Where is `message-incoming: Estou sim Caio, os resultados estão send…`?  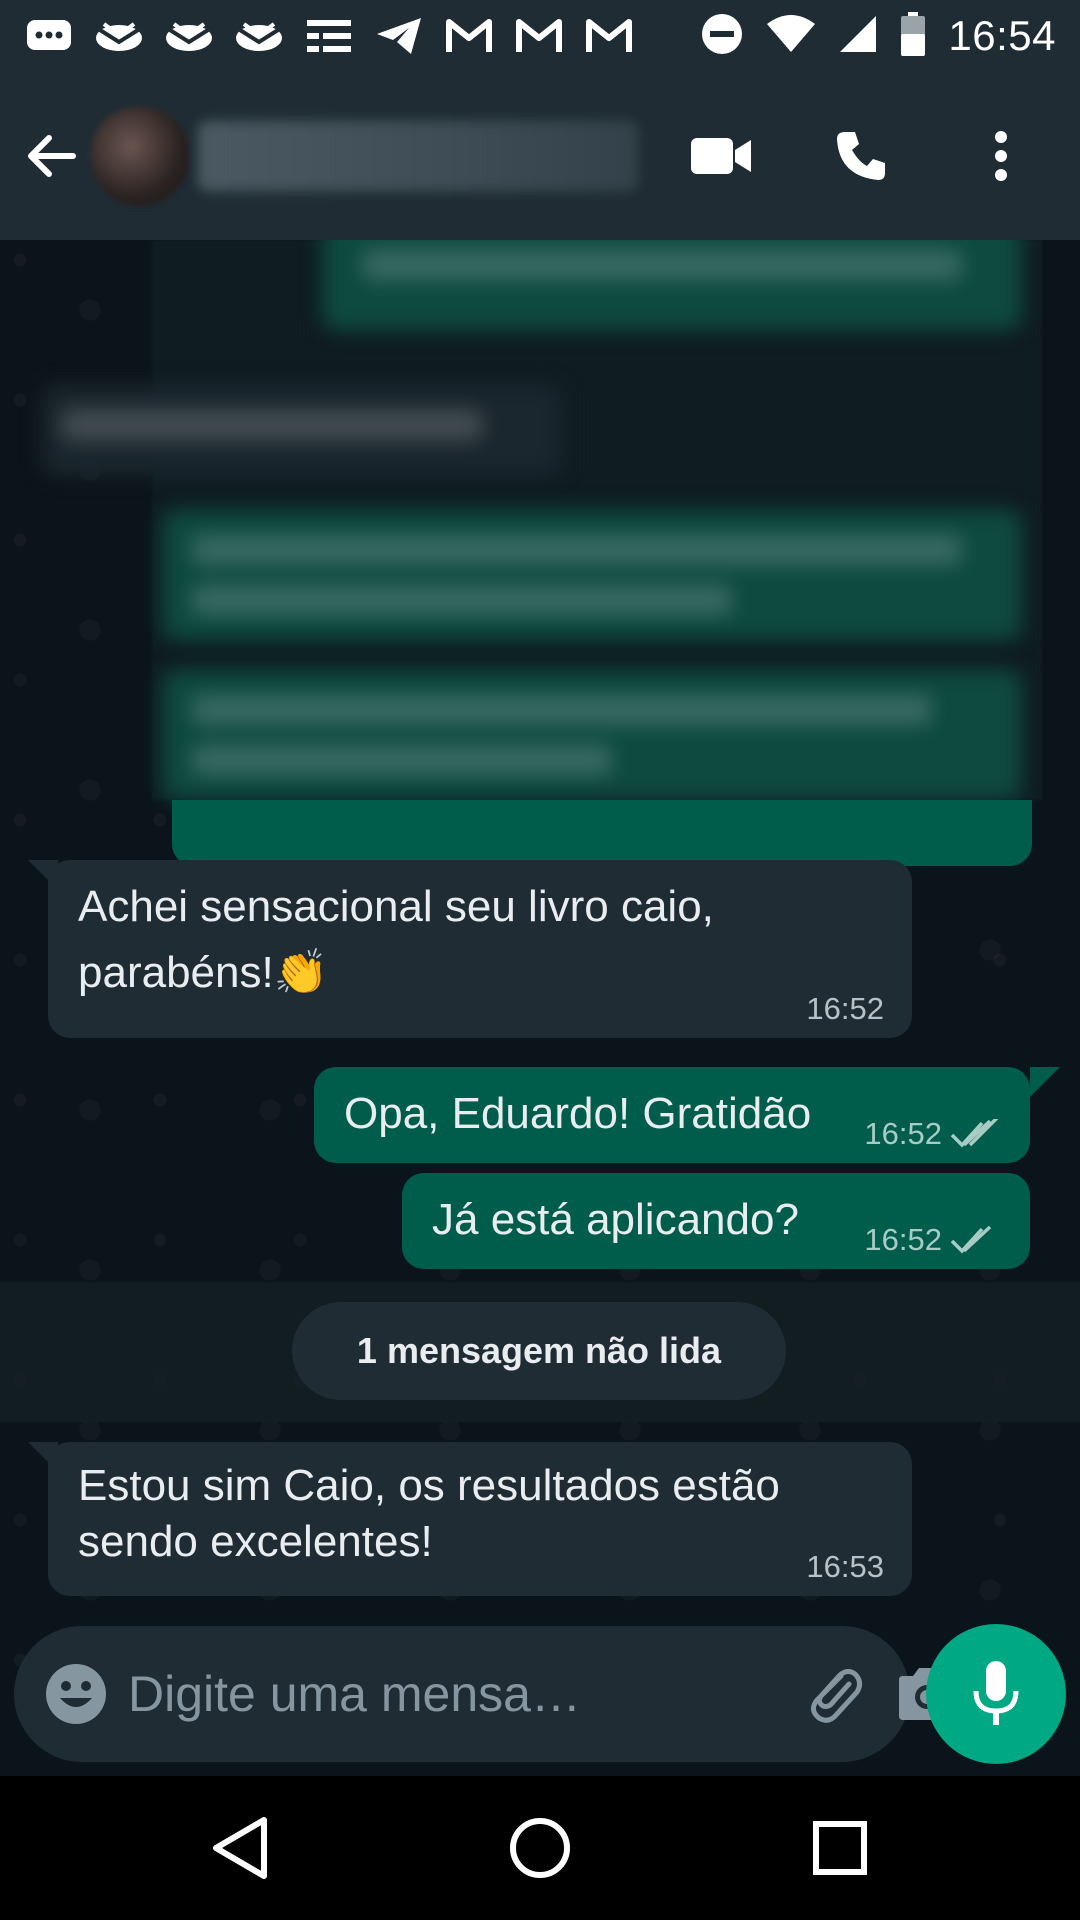 message-incoming: Estou sim Caio, os resultados estão send… is located at coordinates (480, 1519).